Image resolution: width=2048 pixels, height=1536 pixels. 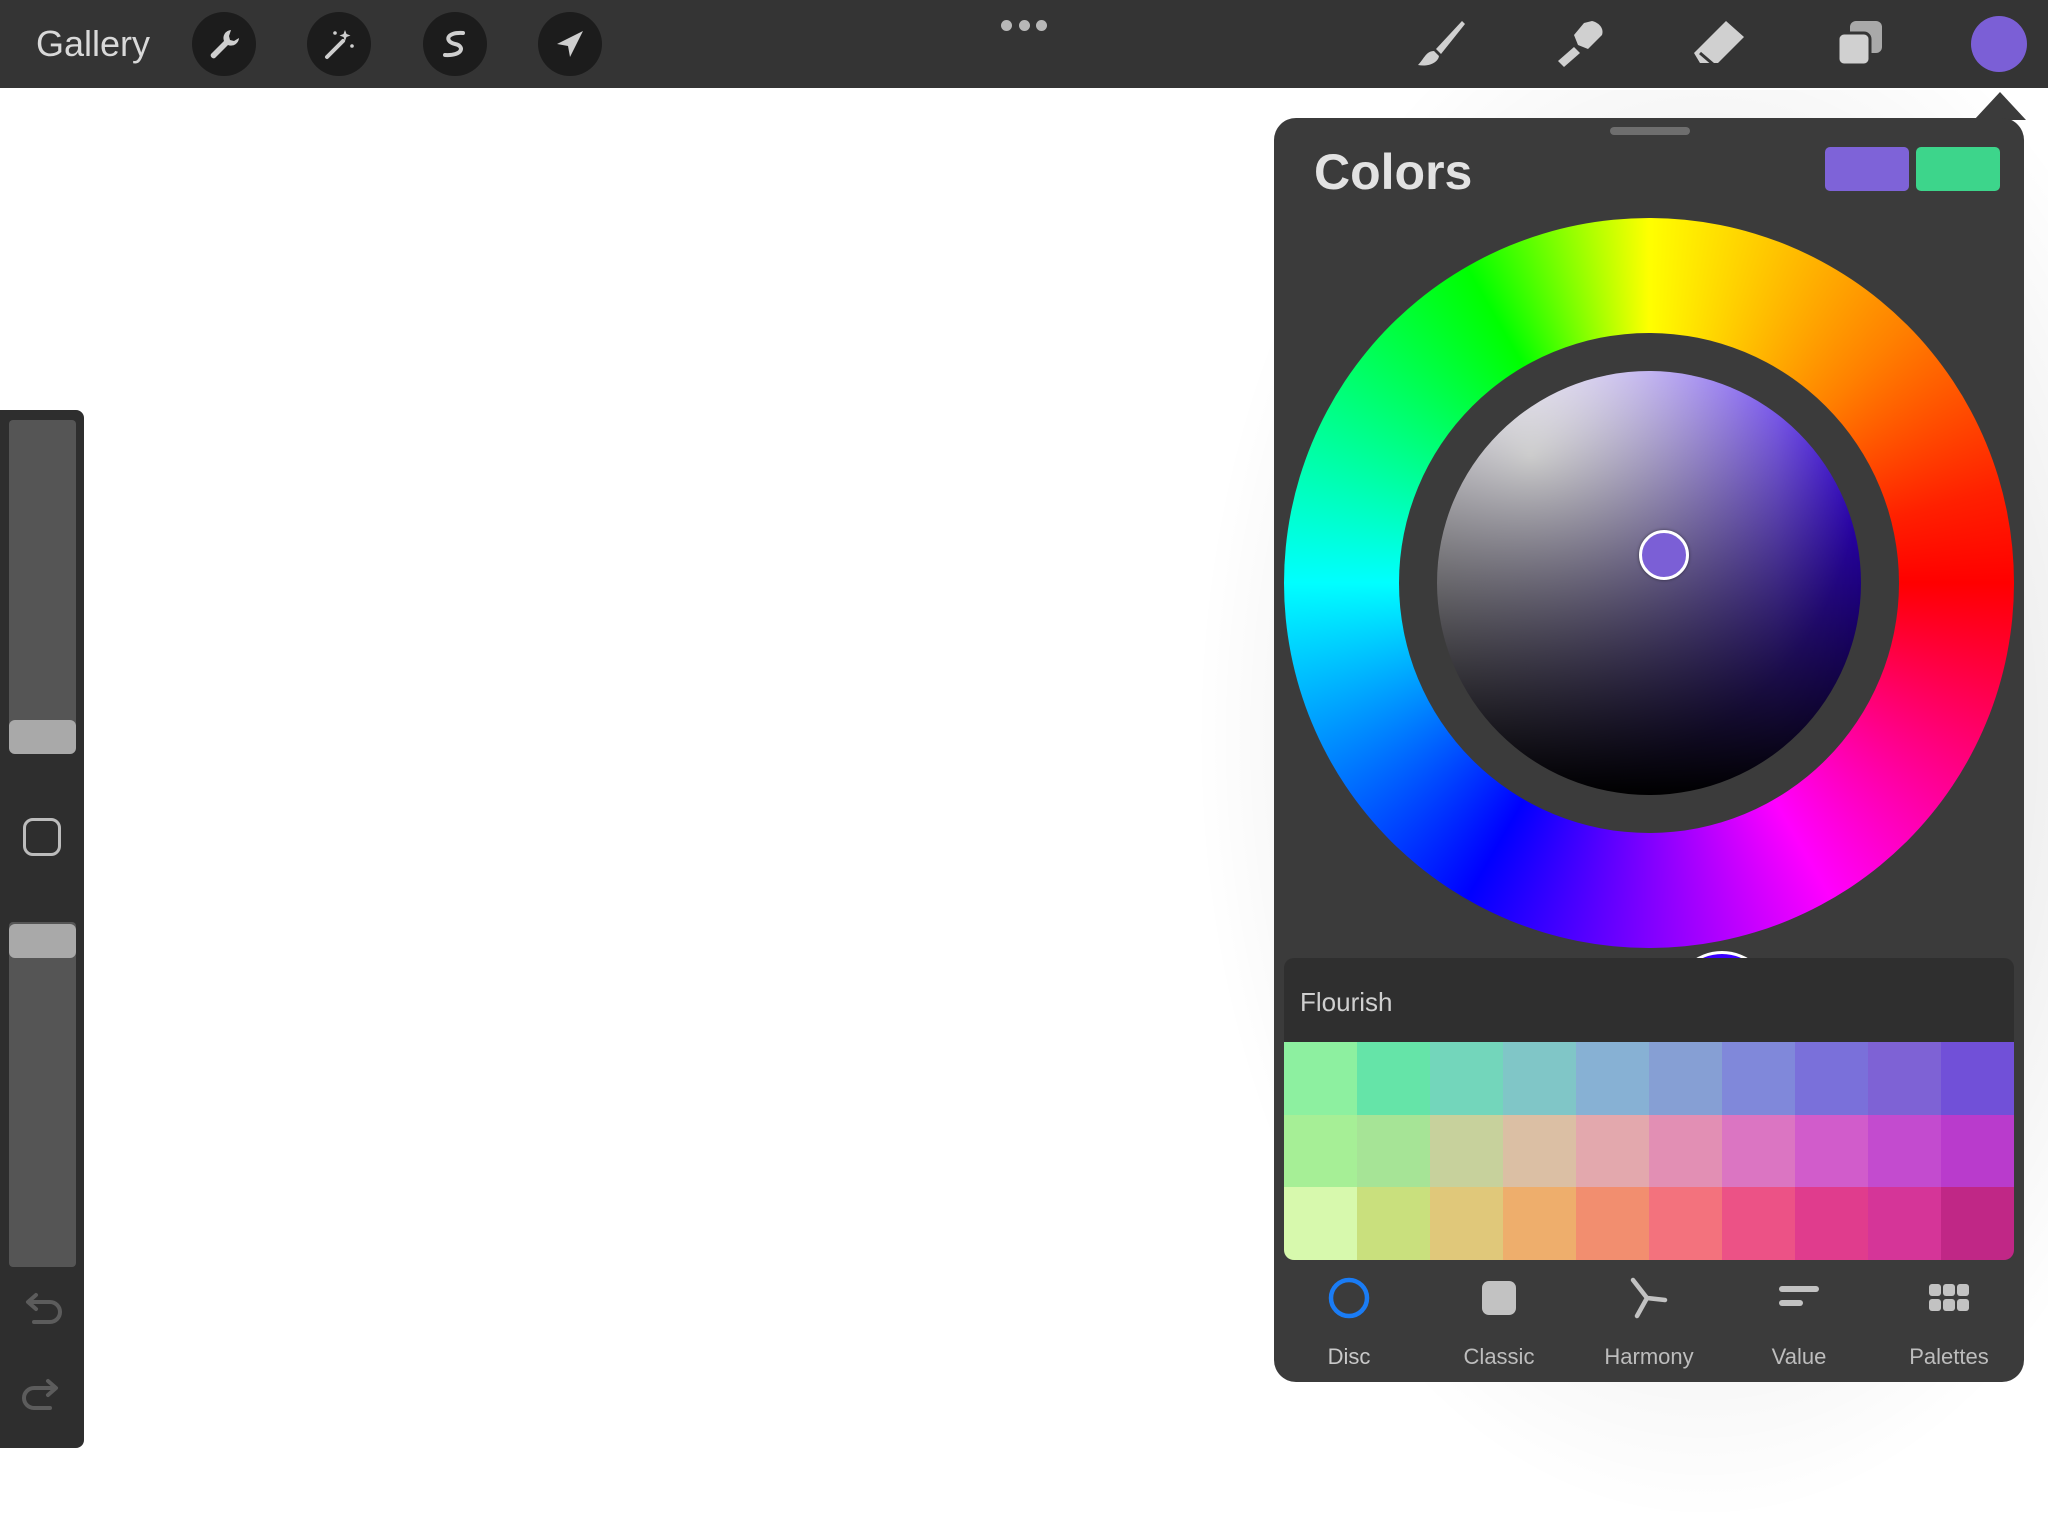 I want to click on brush-icon, so click(x=1441, y=43).